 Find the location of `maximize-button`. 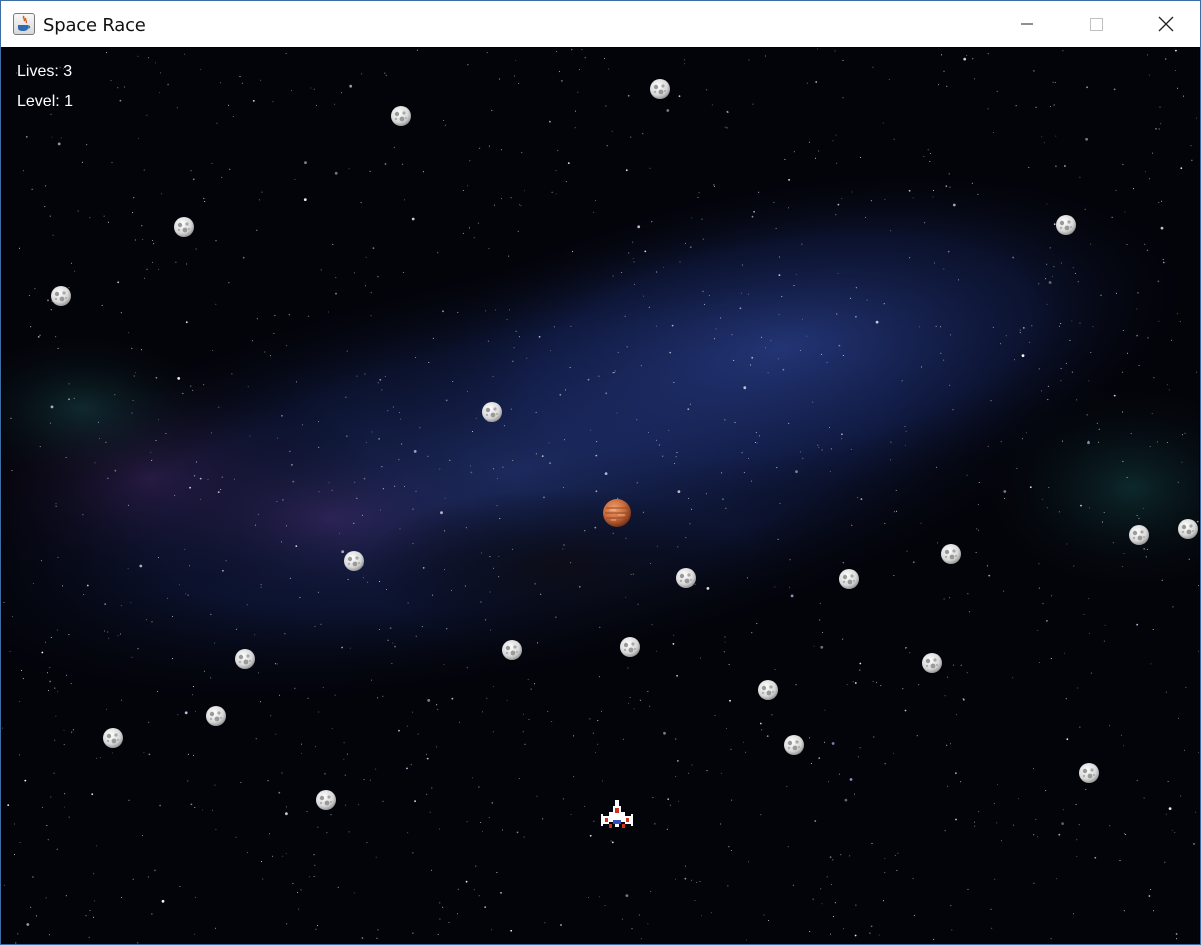

maximize-button is located at coordinates (1096, 24).